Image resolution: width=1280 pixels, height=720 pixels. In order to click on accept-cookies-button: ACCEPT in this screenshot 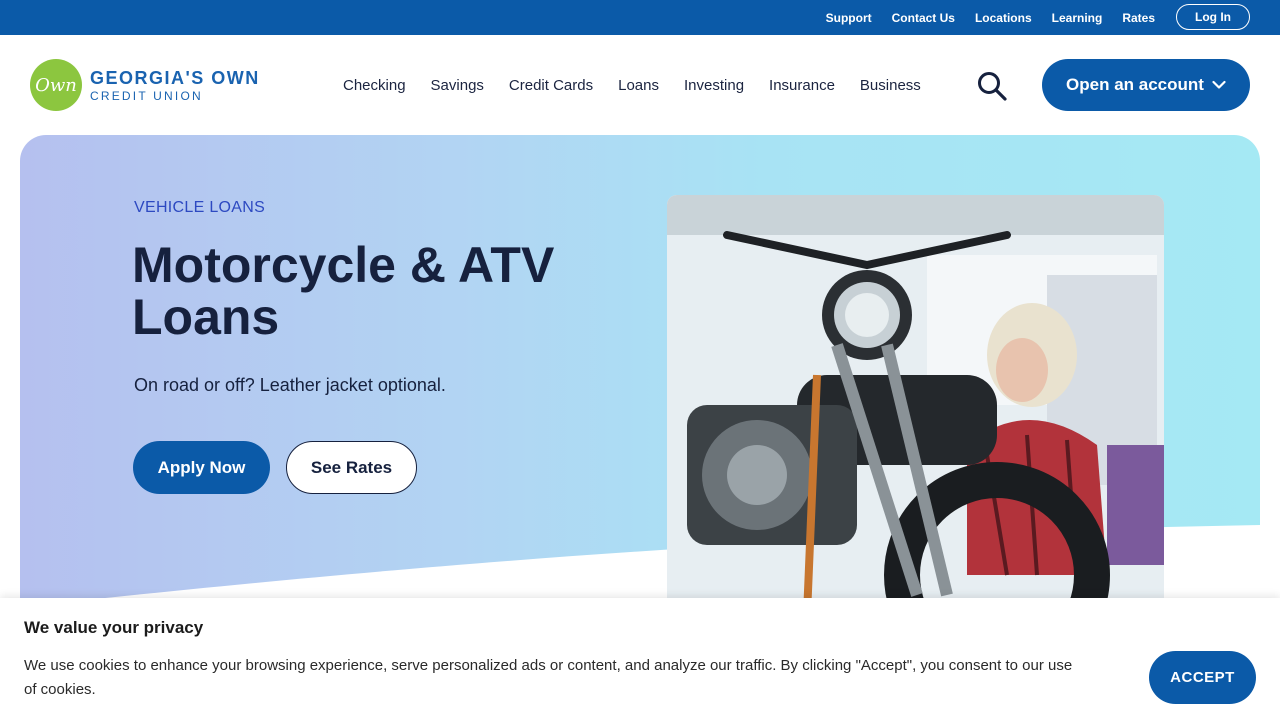, I will do `click(1202, 677)`.